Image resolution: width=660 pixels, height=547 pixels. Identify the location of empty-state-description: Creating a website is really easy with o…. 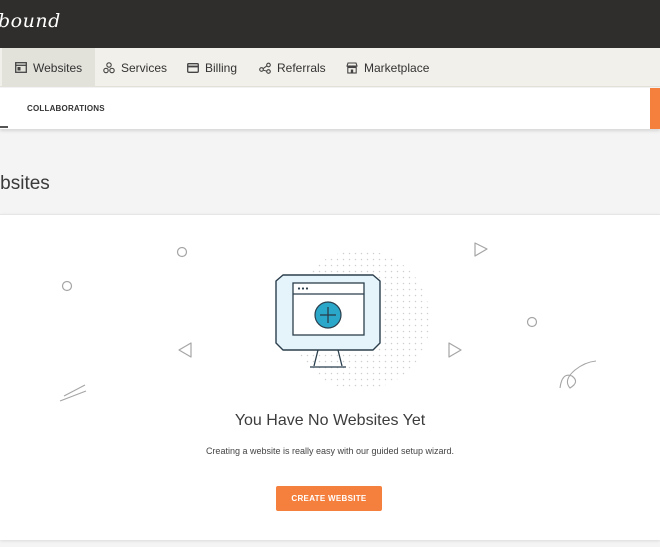
(330, 451).